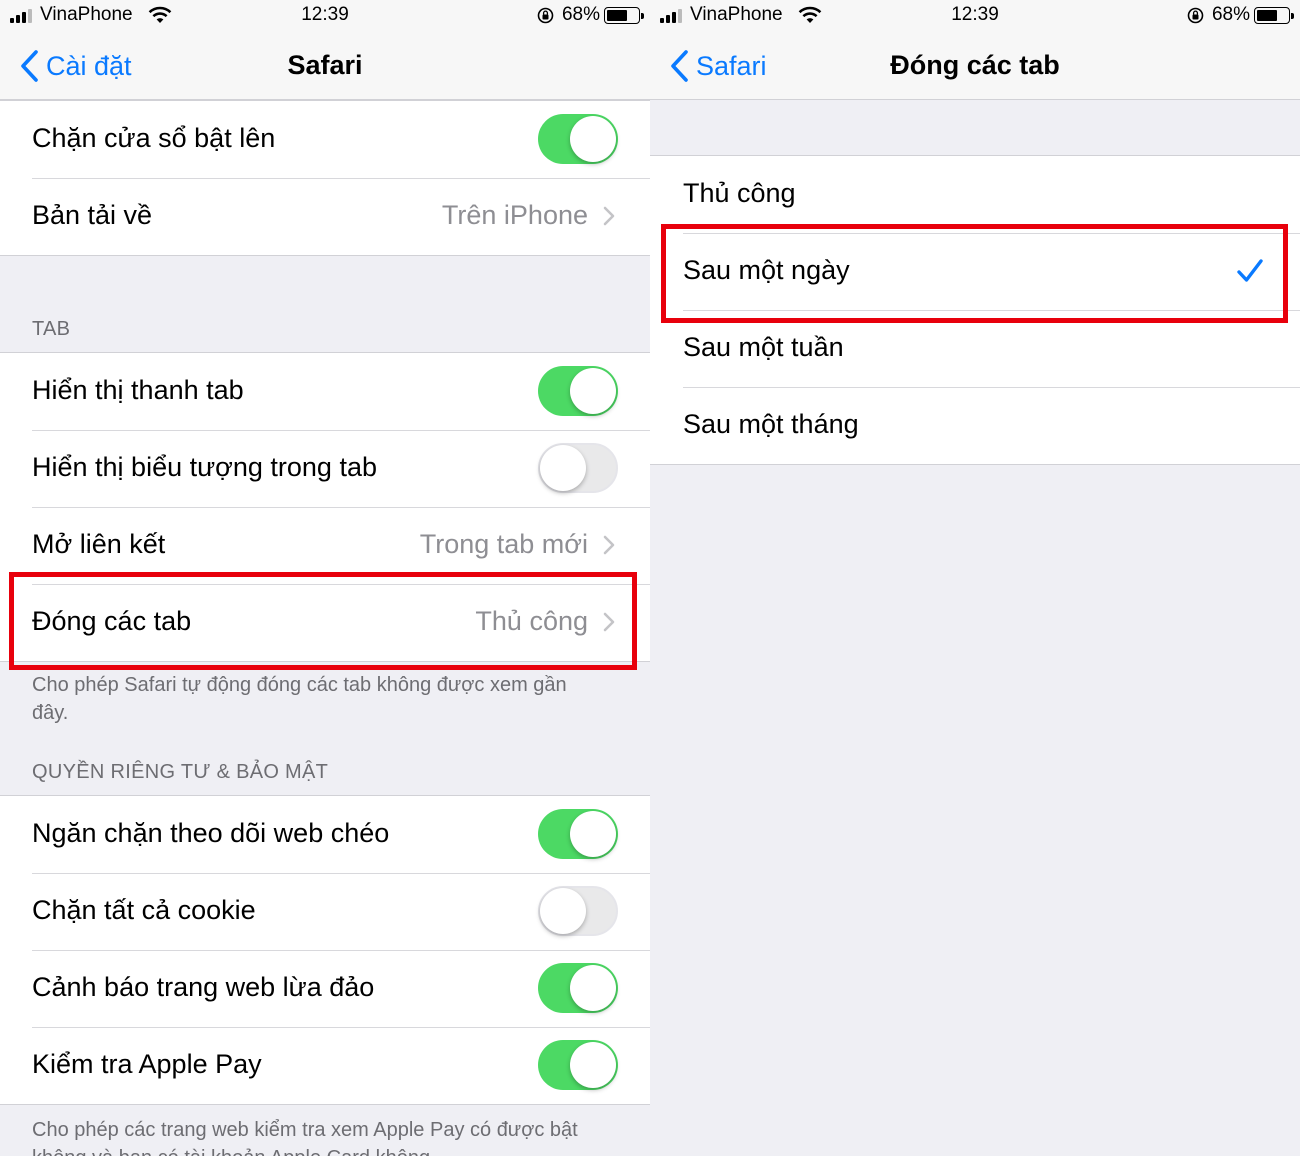 Image resolution: width=1300 pixels, height=1156 pixels. Describe the element at coordinates (578, 911) in the screenshot. I see `block-cookies-toggle` at that location.